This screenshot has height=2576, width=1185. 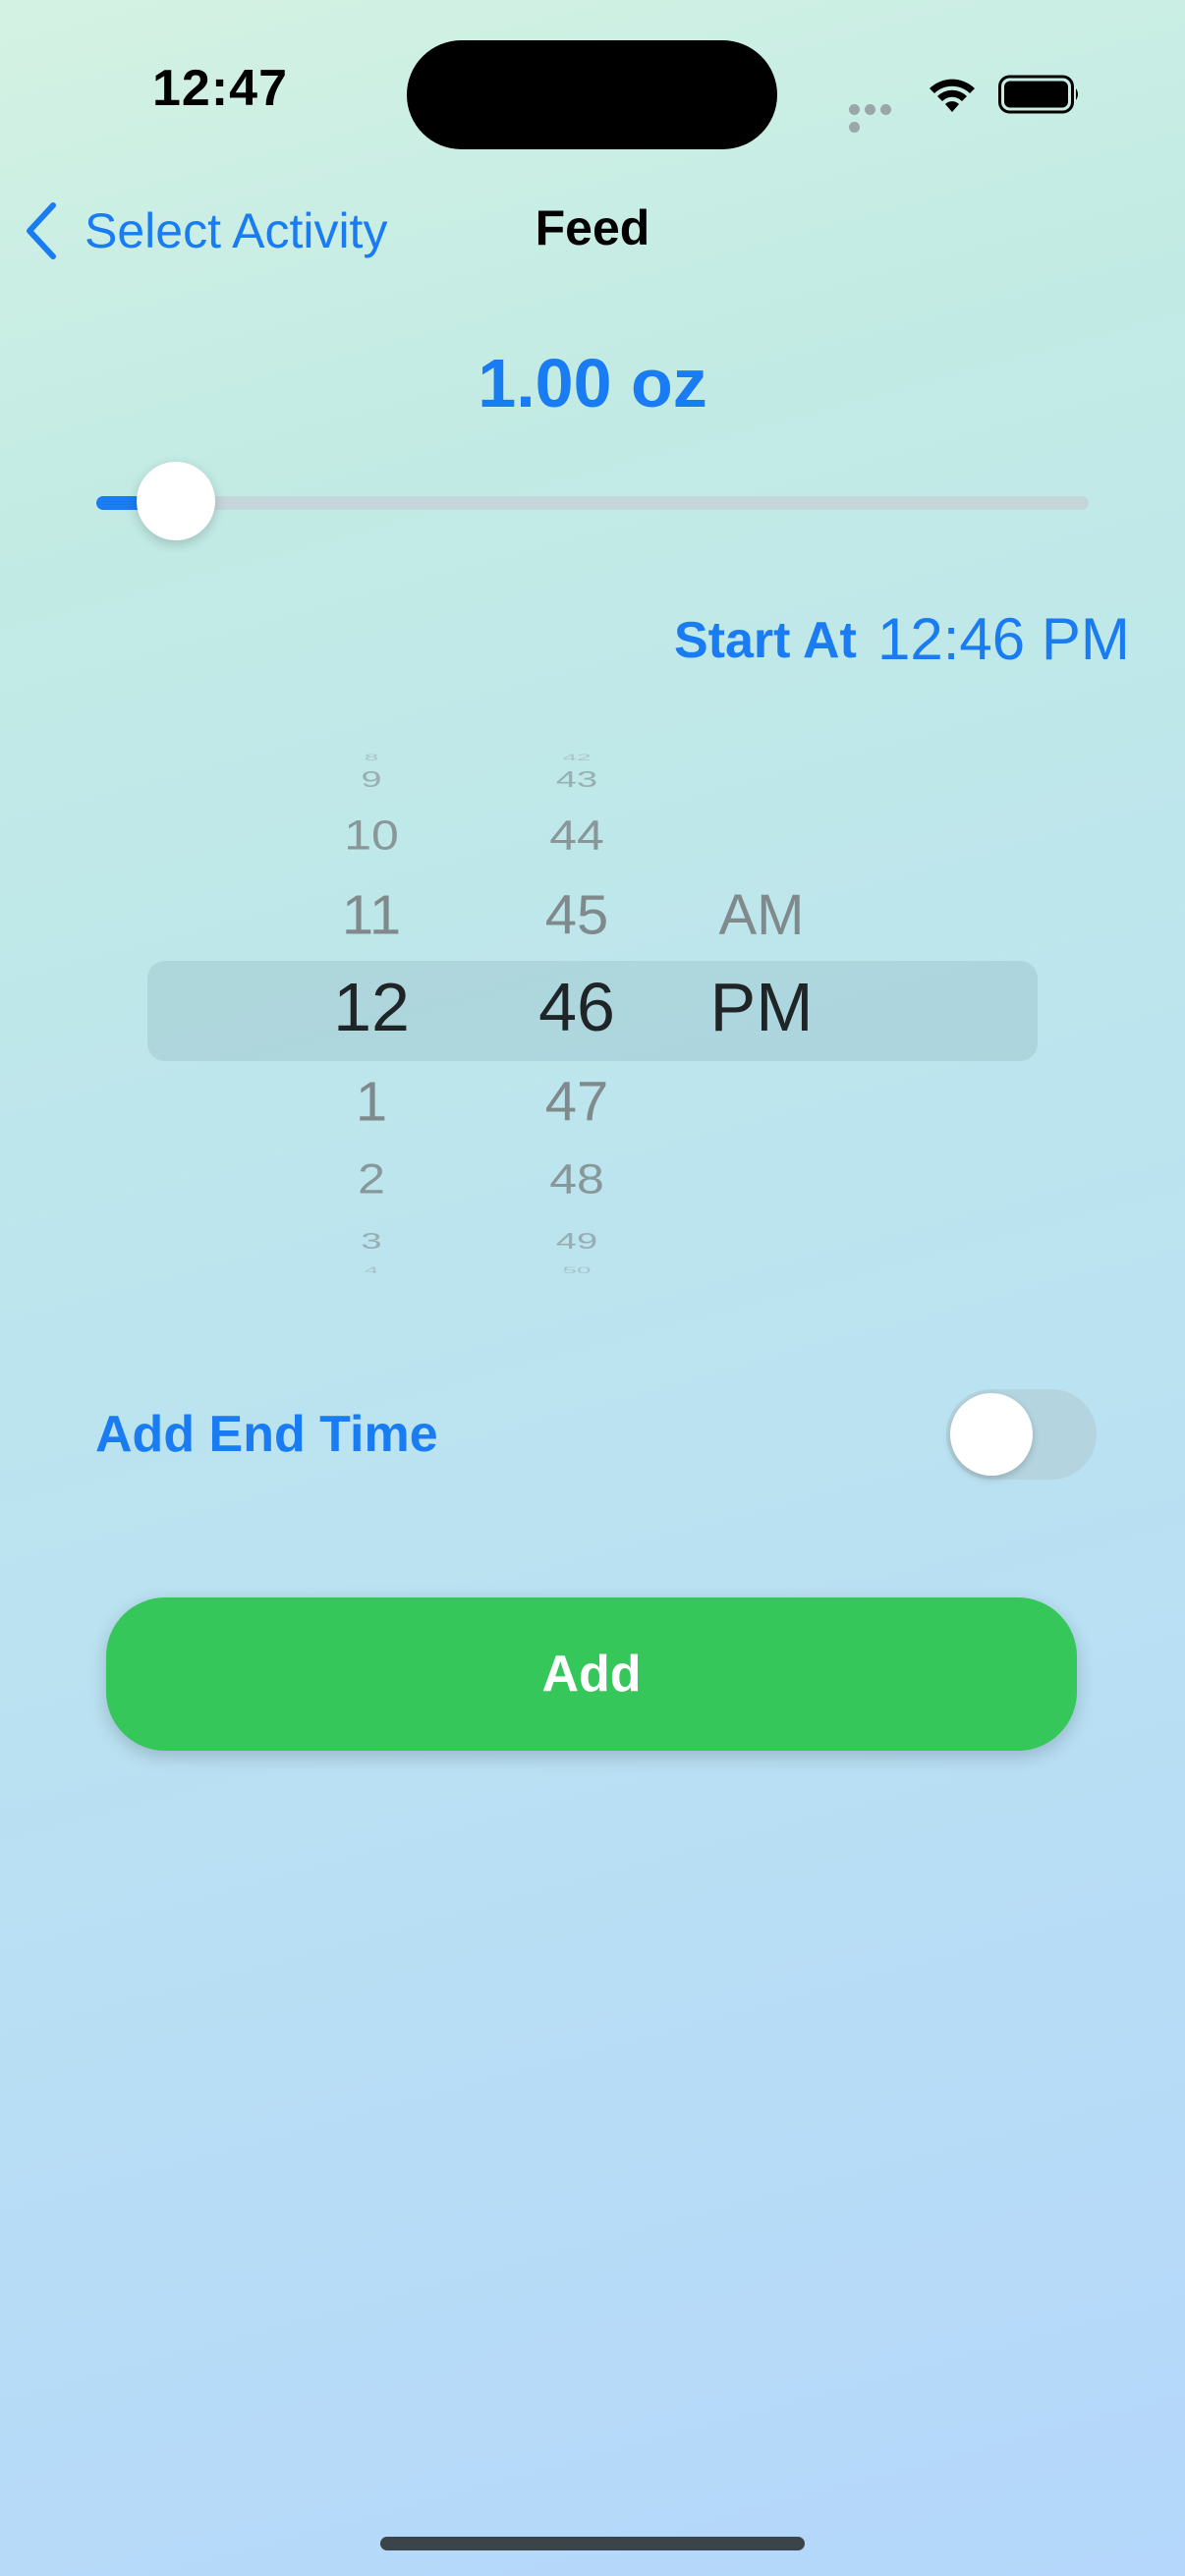 What do you see at coordinates (372, 1179) in the screenshot?
I see `hour-option: 2` at bounding box center [372, 1179].